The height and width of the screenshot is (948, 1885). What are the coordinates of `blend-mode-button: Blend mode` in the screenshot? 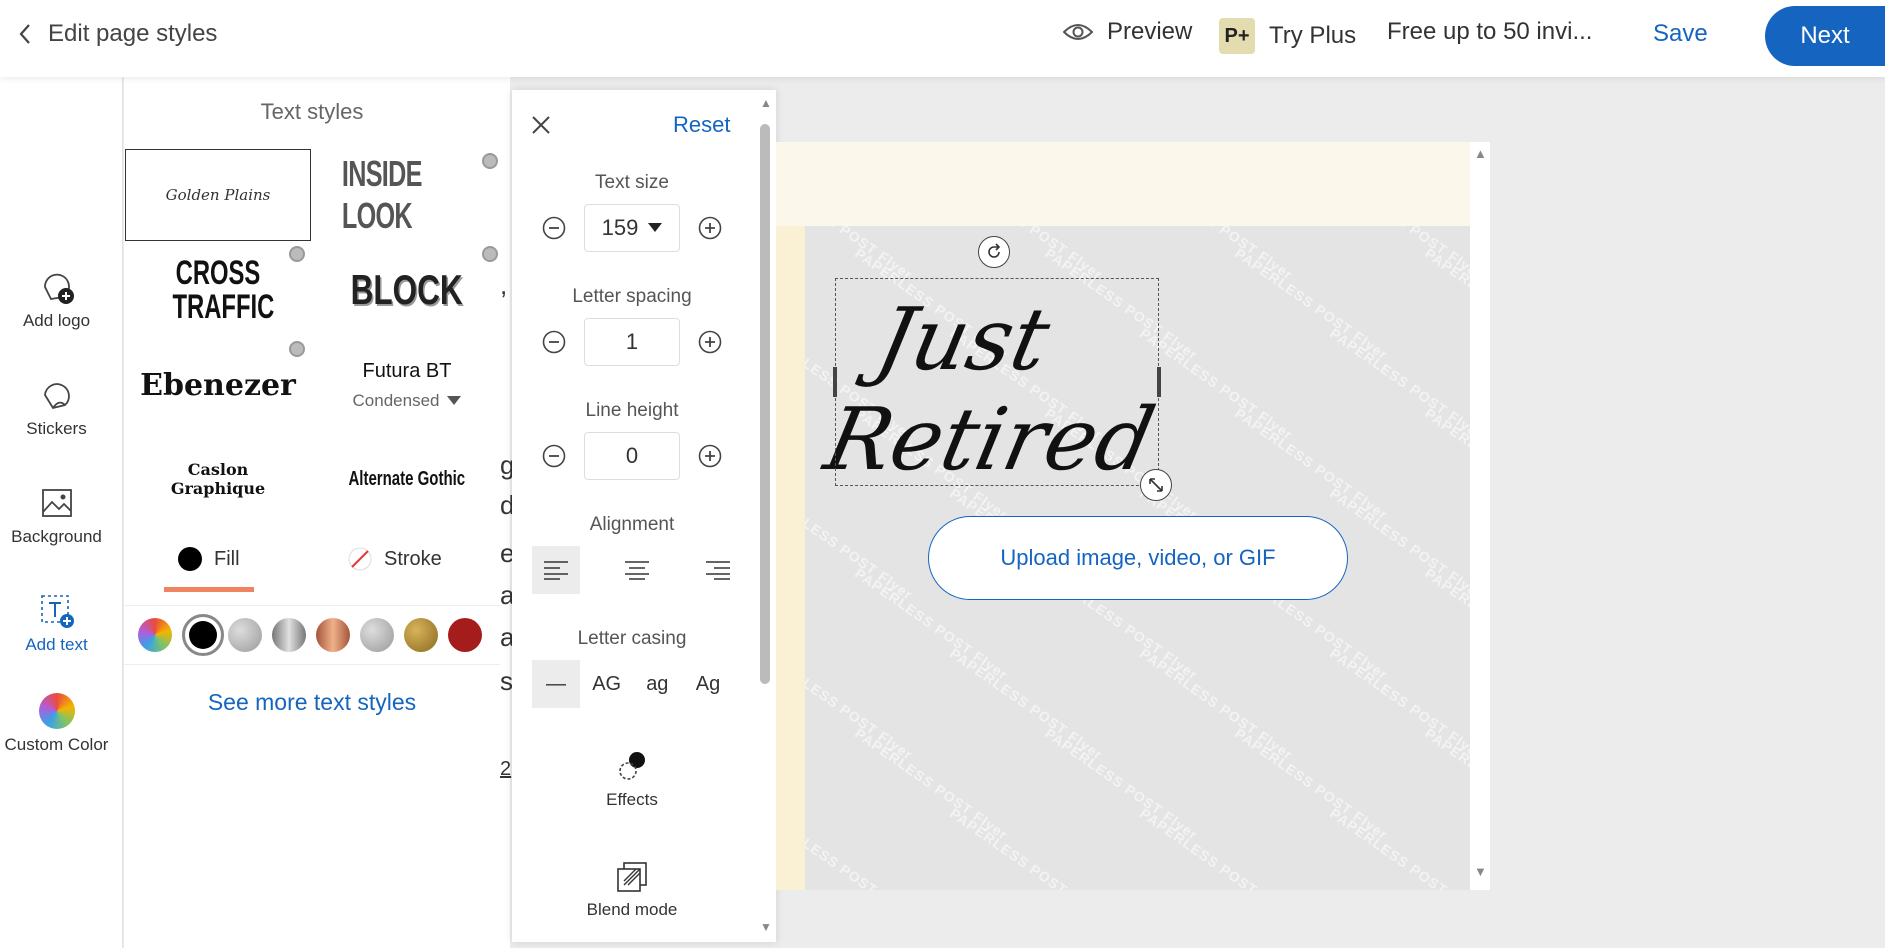 It's located at (632, 890).